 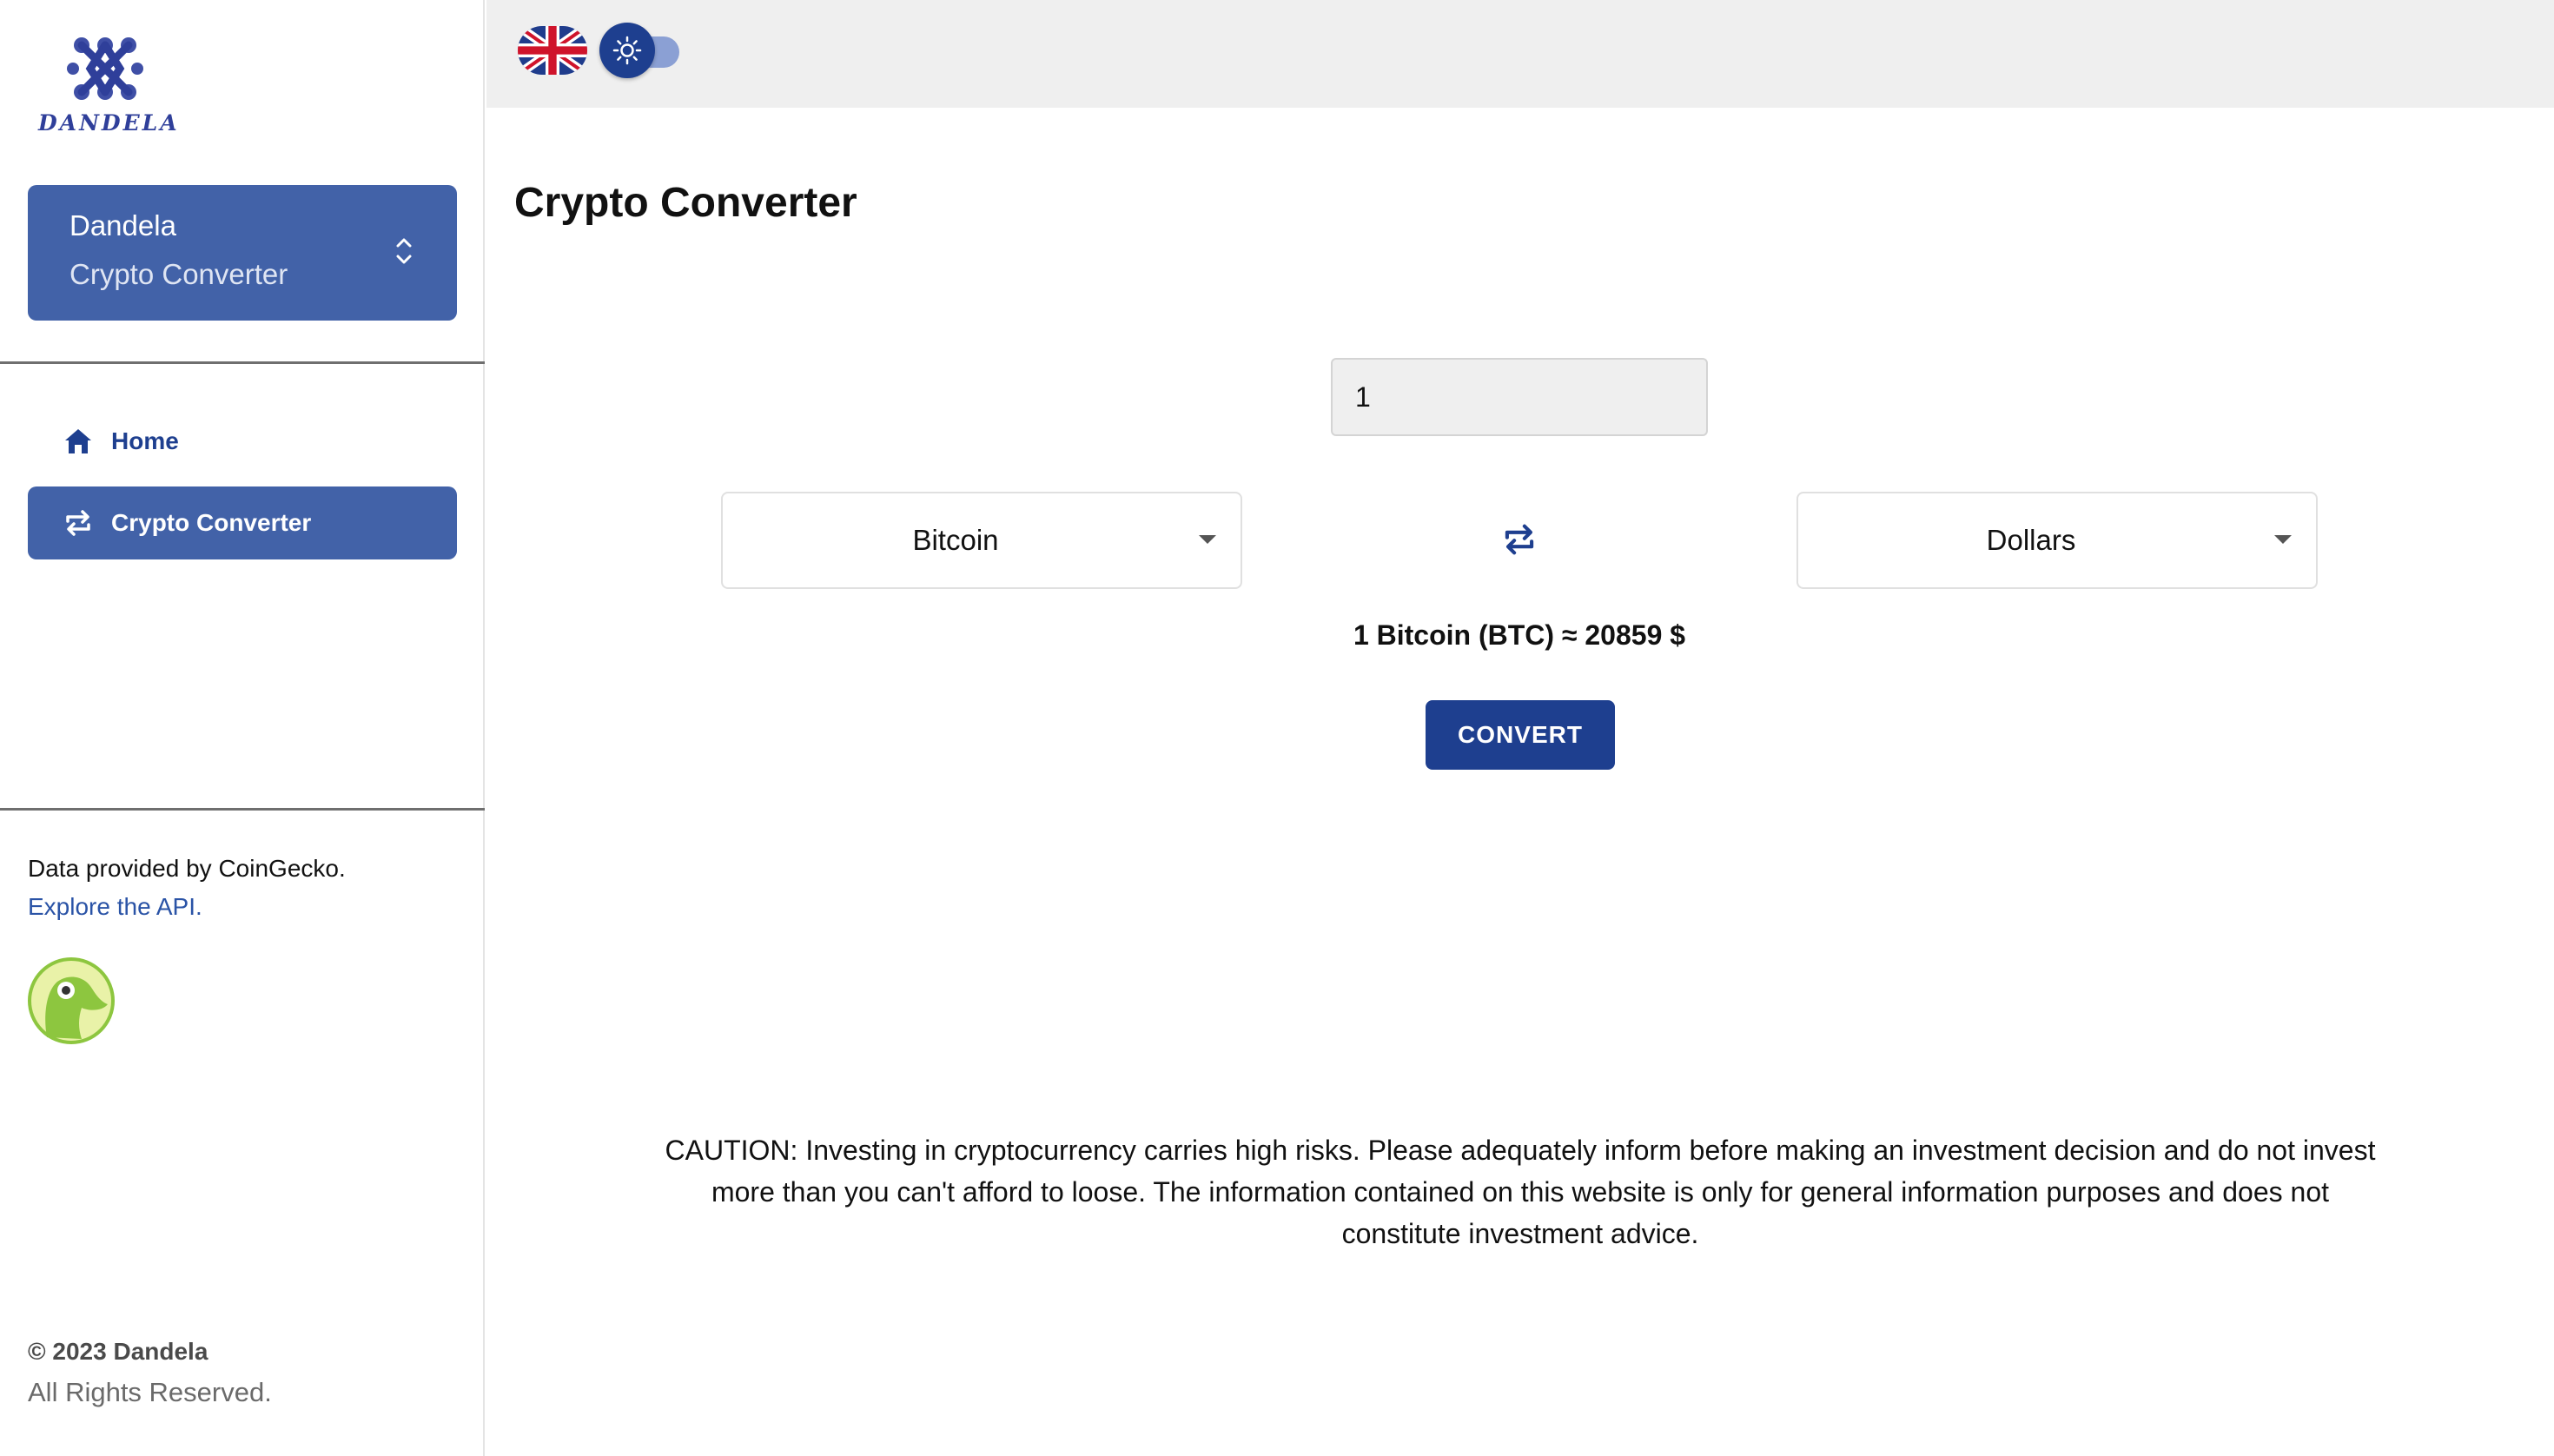 What do you see at coordinates (122, 225) in the screenshot?
I see `app-switcher-title: Dandela` at bounding box center [122, 225].